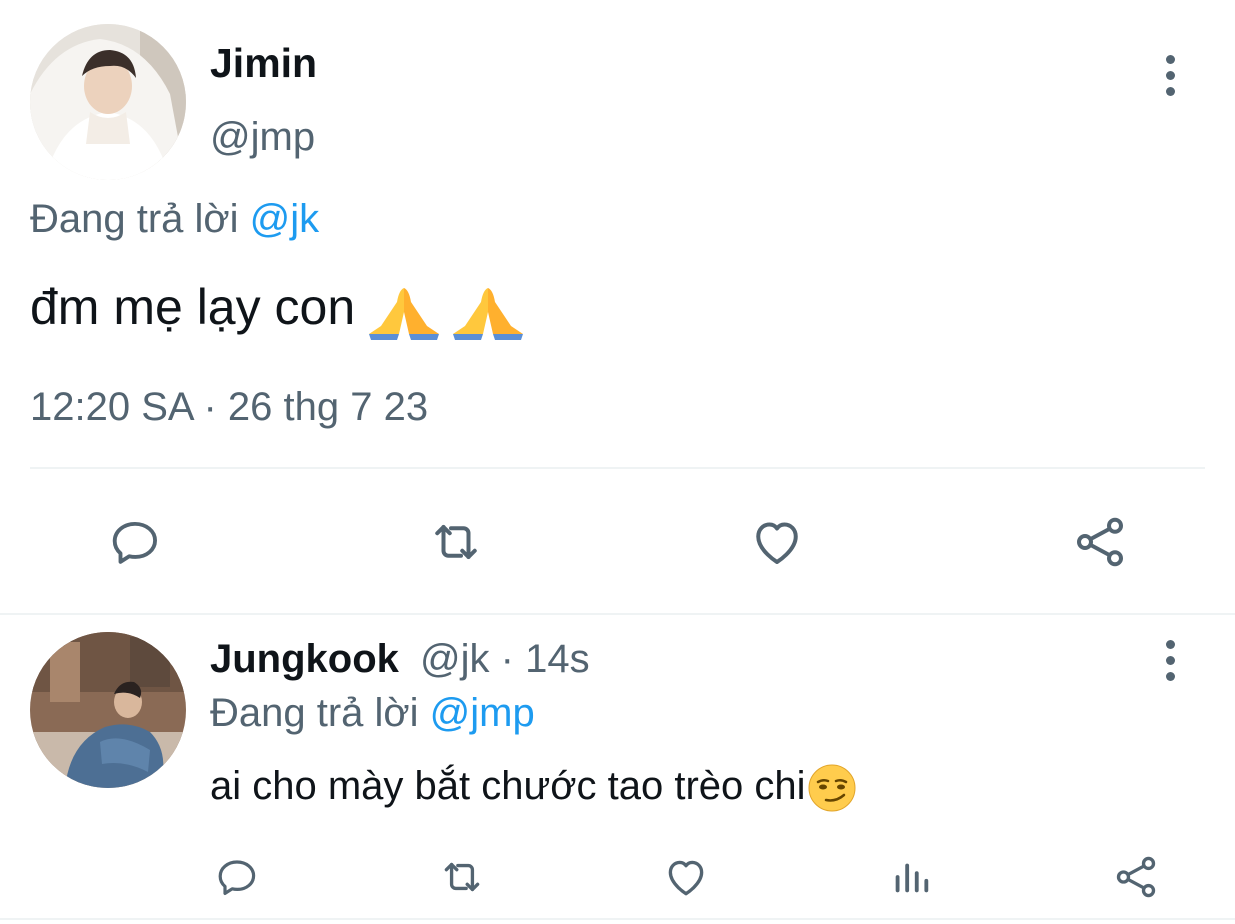 Image resolution: width=1235 pixels, height=924 pixels. I want to click on smirking-face-icon, so click(832, 788).